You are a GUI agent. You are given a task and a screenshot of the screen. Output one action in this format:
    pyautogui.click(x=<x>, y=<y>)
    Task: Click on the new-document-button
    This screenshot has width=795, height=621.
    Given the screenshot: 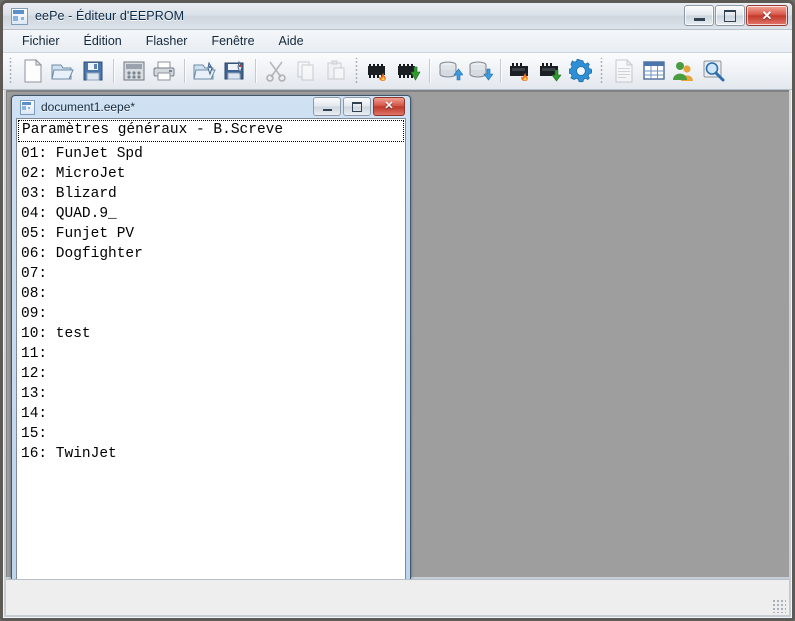 What is the action you would take?
    pyautogui.click(x=33, y=71)
    